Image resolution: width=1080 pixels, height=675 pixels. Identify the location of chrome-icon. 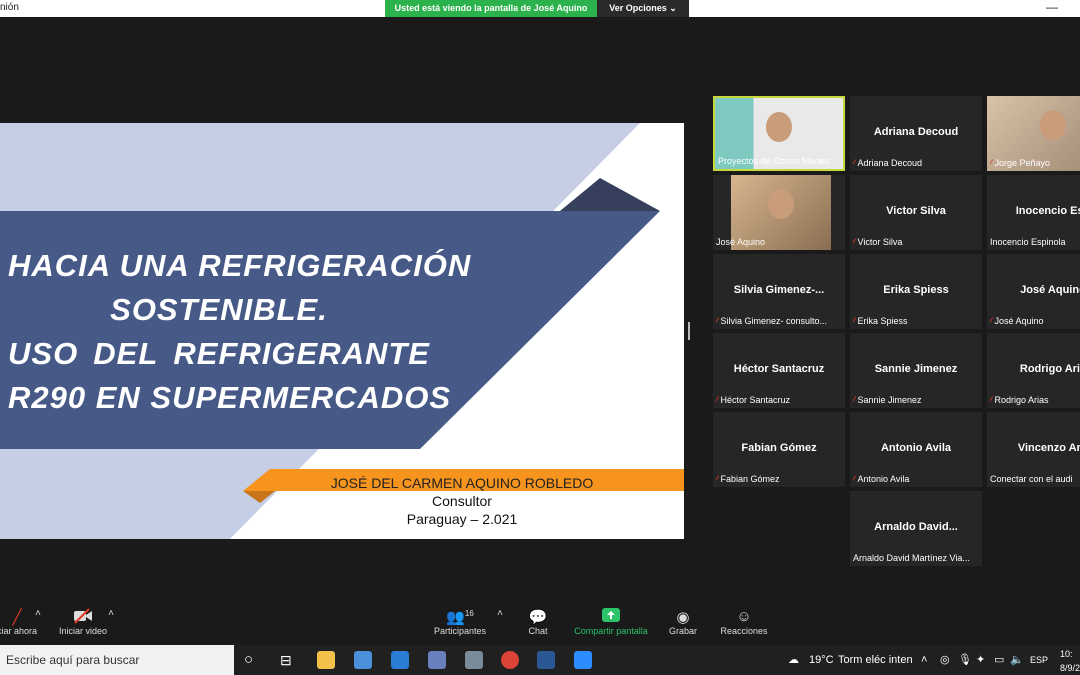
(510, 660).